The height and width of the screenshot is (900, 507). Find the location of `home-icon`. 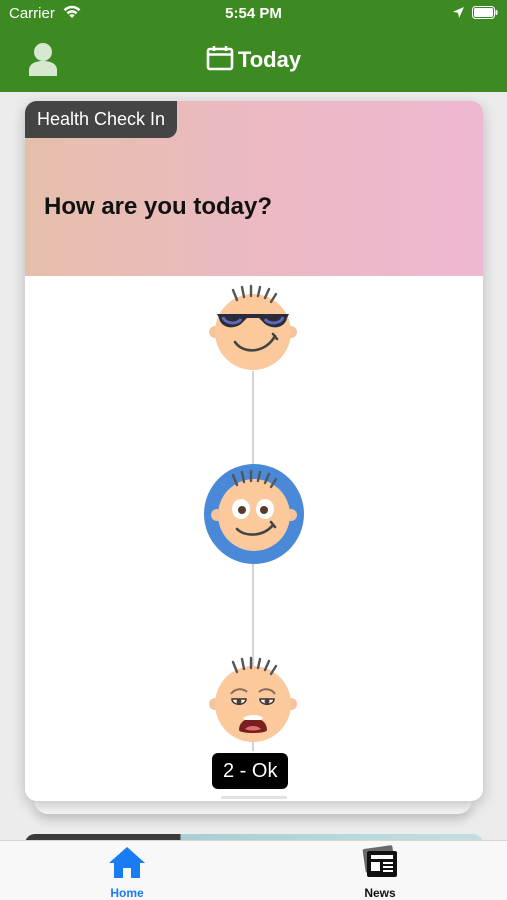

home-icon is located at coordinates (127, 865).